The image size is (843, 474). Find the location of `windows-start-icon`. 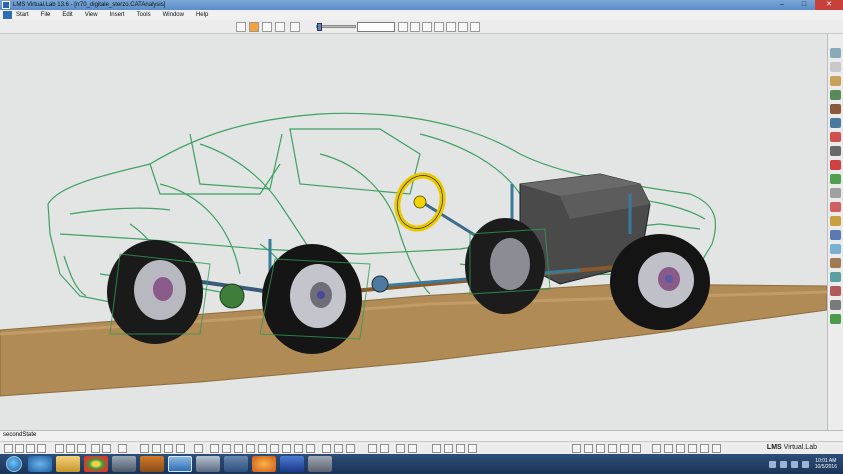

windows-start-icon is located at coordinates (14, 464).